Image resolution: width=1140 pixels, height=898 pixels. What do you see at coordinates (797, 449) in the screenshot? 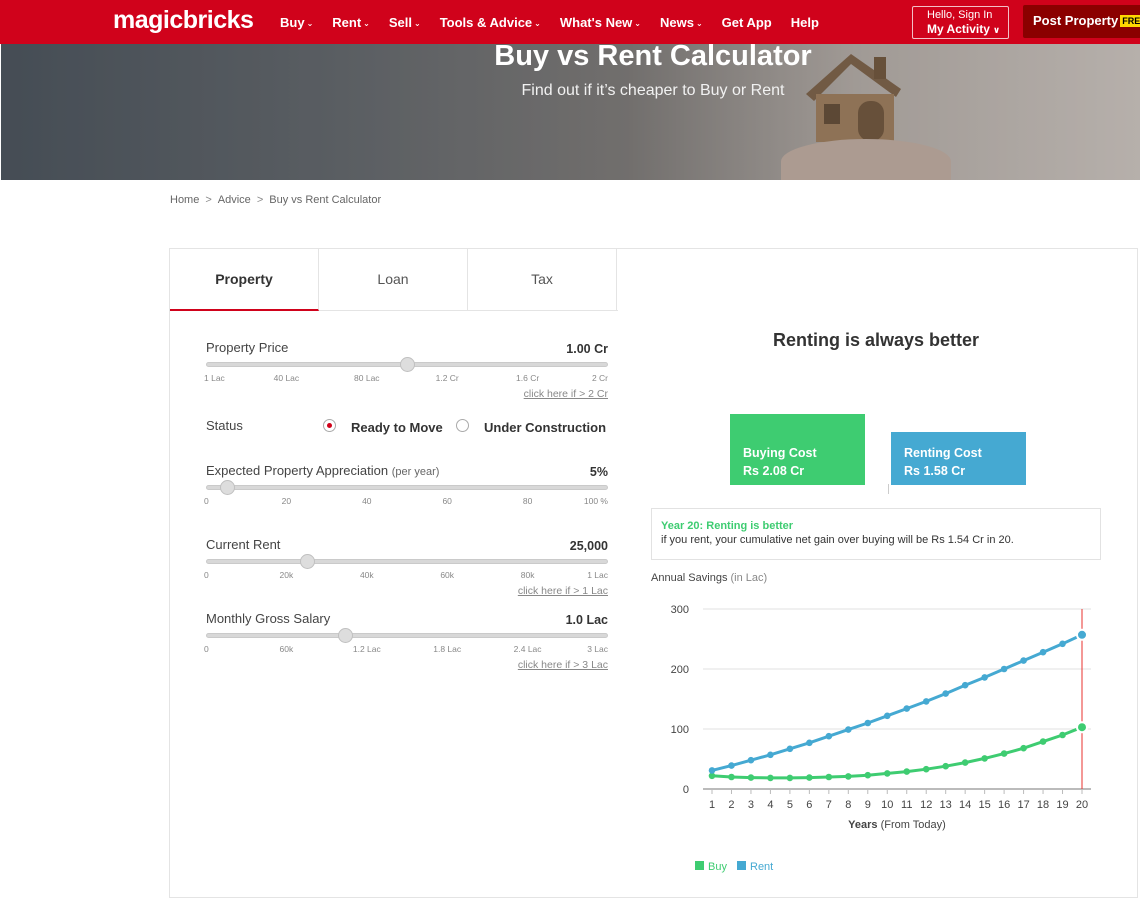
I see `buying-cost-bar: Buying Cost Rs 2.08 Cr` at bounding box center [797, 449].